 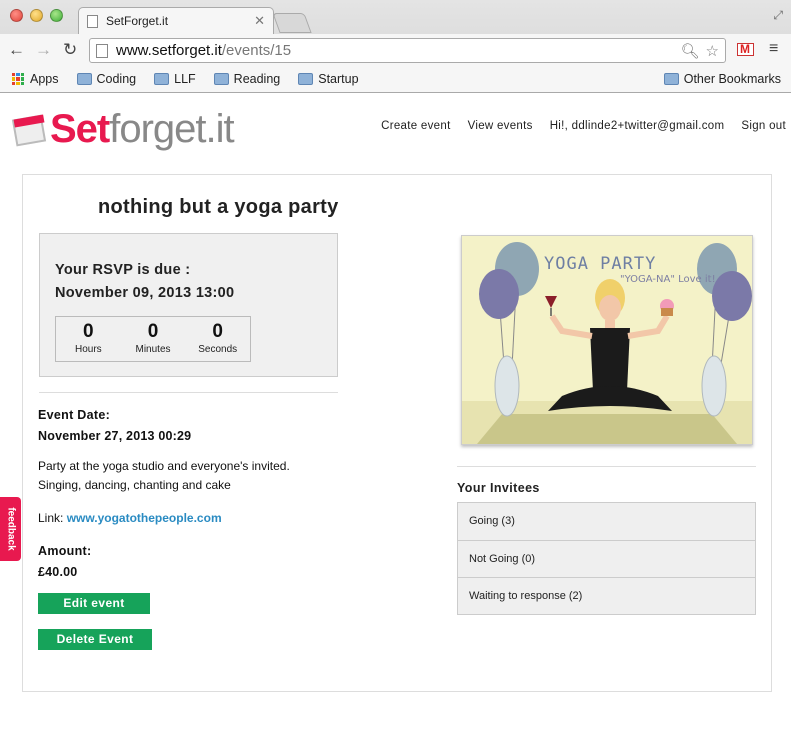 I want to click on bookmark-other: Other Bookmarks, so click(x=722, y=79).